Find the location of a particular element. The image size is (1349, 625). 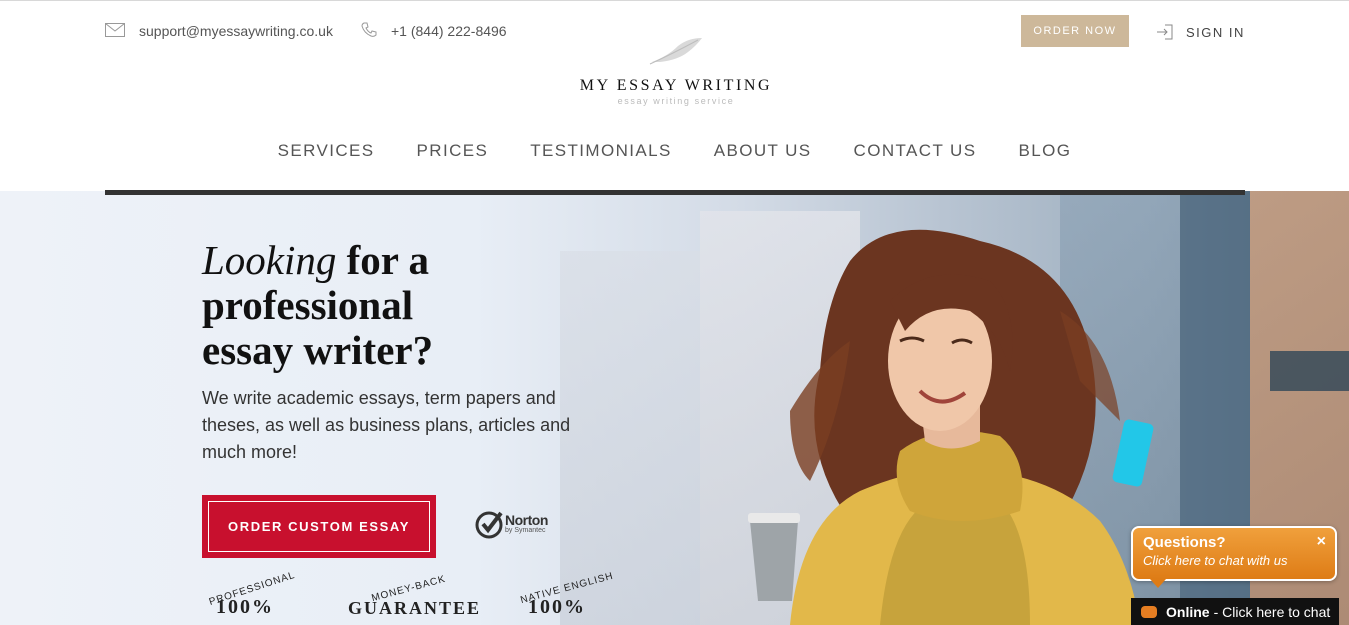

feather-icon is located at coordinates (675, 51).